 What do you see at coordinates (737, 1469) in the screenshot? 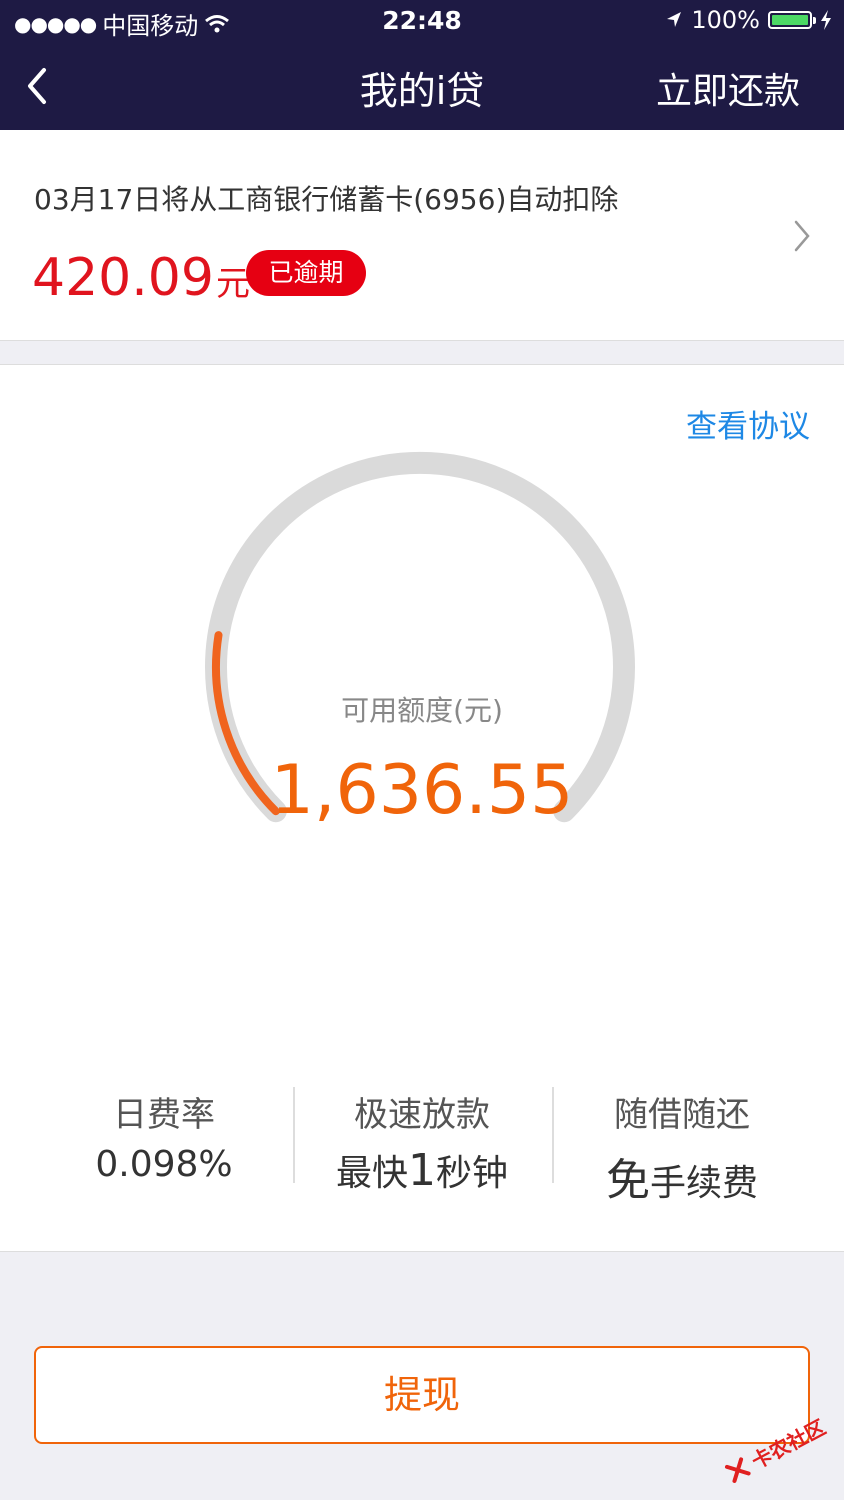
I see `watermark-logo-icon` at bounding box center [737, 1469].